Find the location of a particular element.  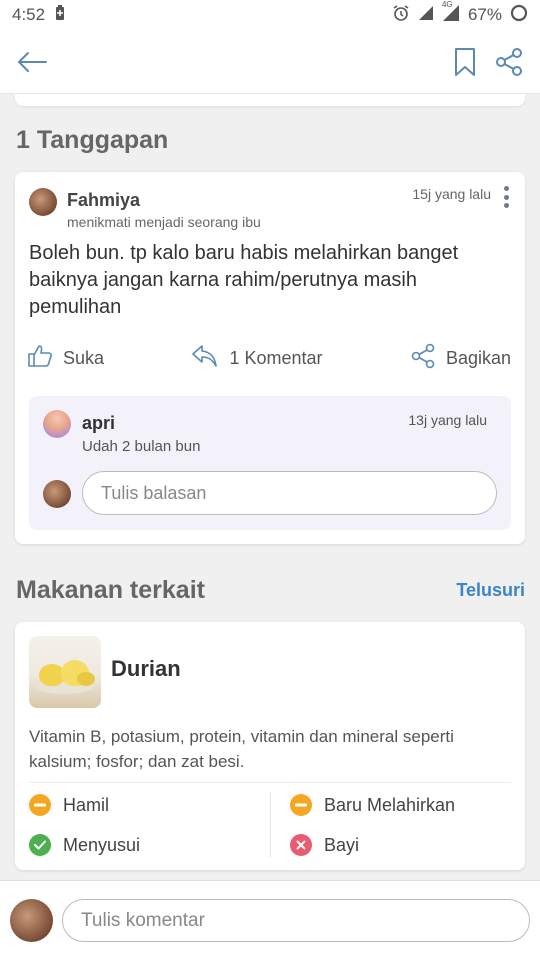

reply-author: apri is located at coordinates (98, 423).